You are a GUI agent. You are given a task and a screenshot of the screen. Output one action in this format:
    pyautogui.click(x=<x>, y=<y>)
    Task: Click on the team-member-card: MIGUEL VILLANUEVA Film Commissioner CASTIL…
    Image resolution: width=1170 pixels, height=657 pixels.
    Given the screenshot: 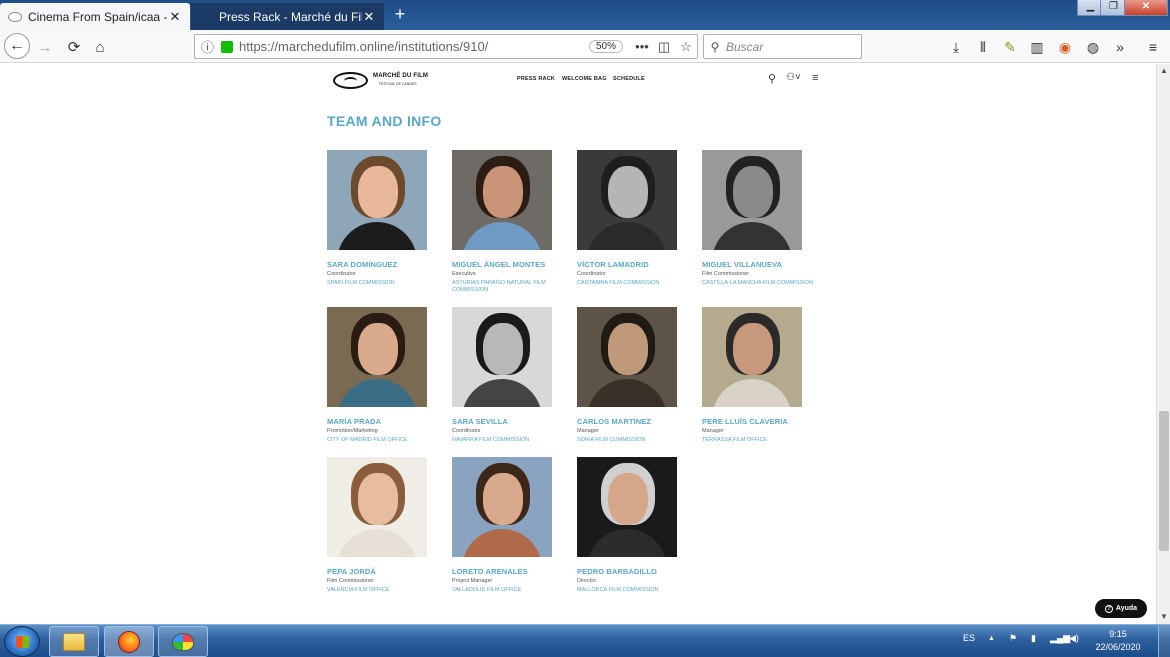 What is the action you would take?
    pyautogui.click(x=763, y=218)
    